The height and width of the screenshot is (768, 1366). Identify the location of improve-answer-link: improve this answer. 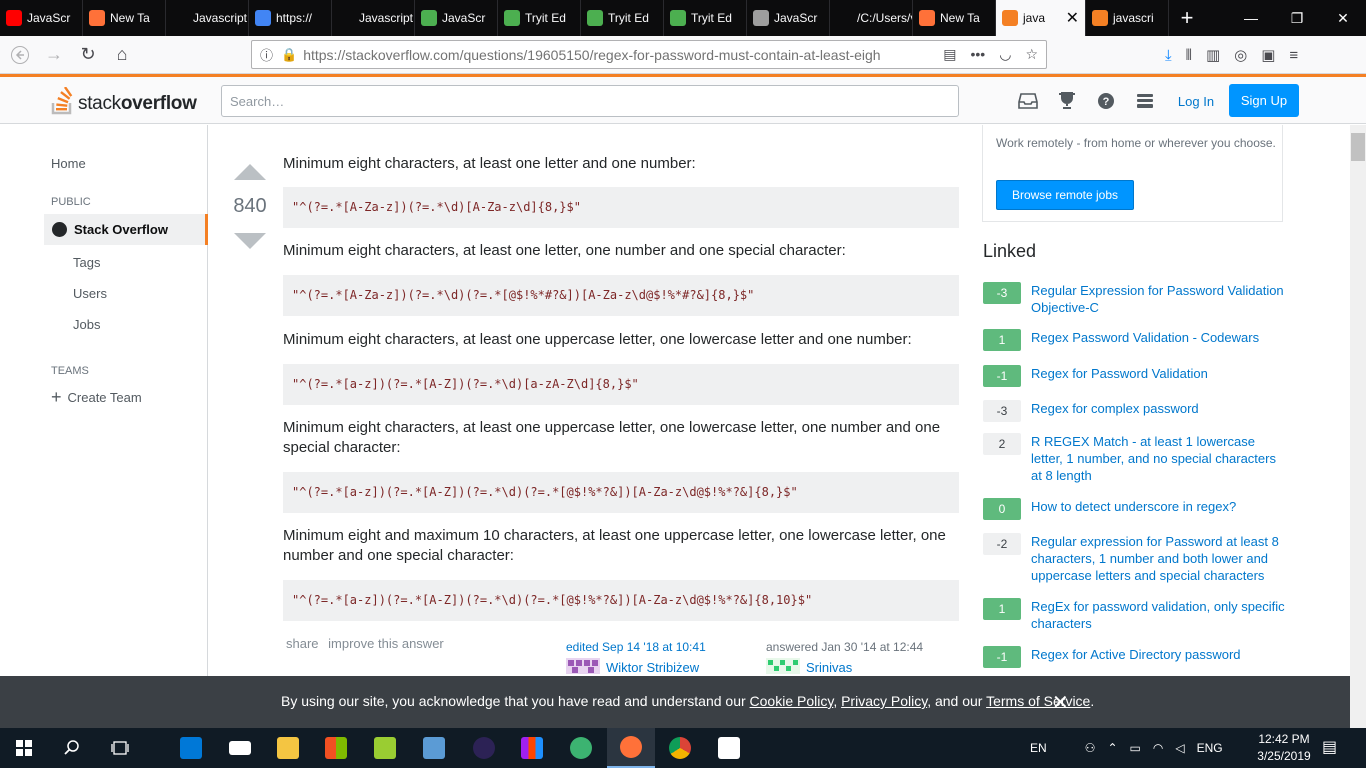
(386, 643).